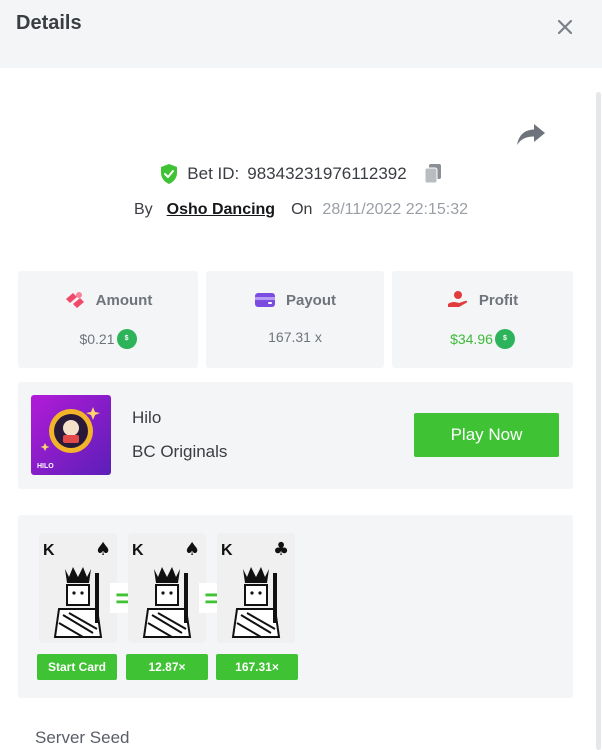 The height and width of the screenshot is (750, 602). What do you see at coordinates (498, 300) in the screenshot?
I see `profit-label: Profit` at bounding box center [498, 300].